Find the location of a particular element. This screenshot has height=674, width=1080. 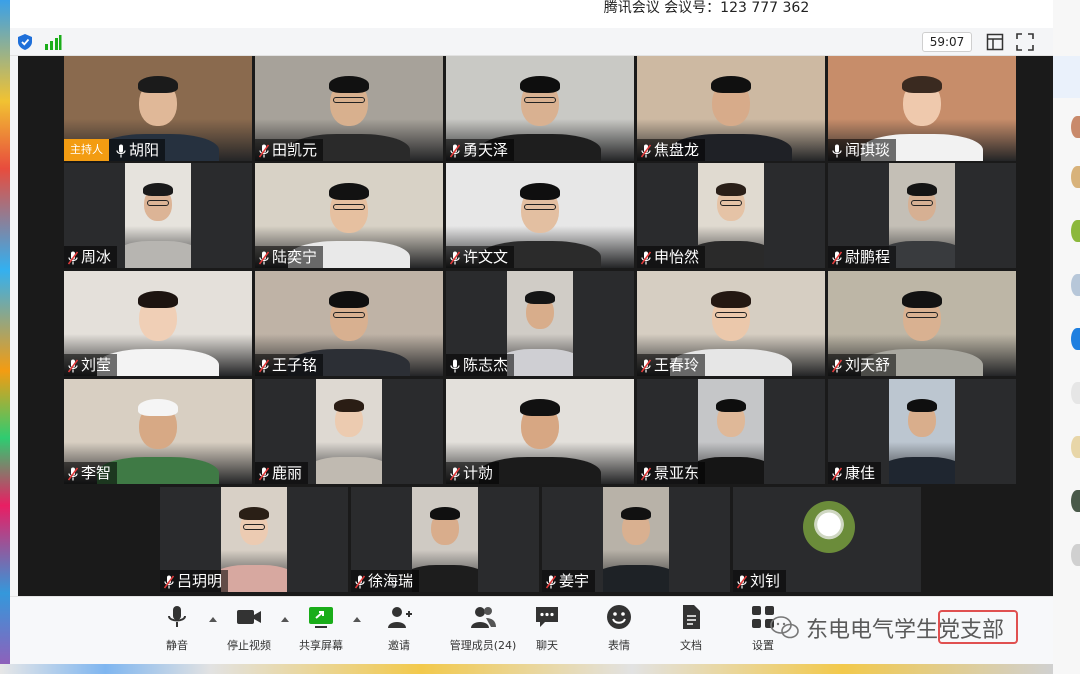

participant-name: 刘天舒 is located at coordinates (868, 365).